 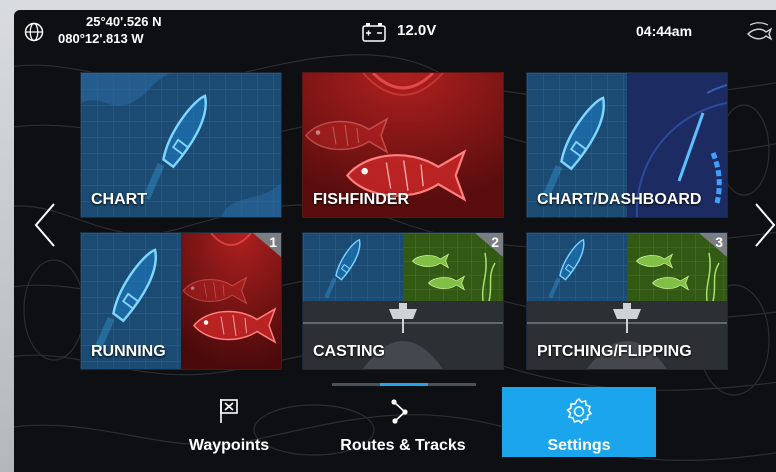 I want to click on tile-label: RUNNING, so click(x=128, y=351).